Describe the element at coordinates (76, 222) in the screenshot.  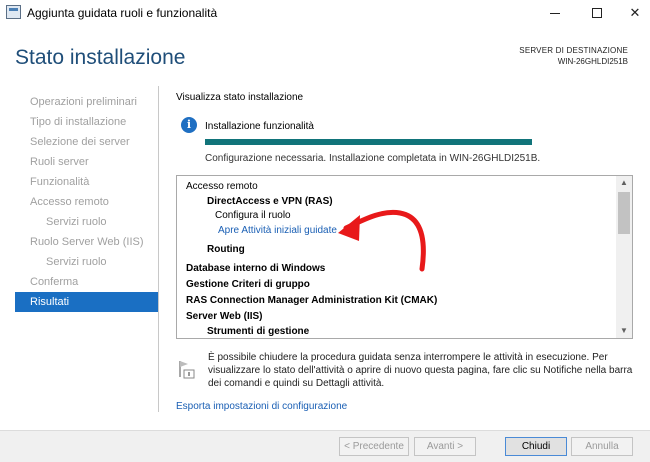
I see `nav-item-servizi-ruolo-ras: Servizi ruolo` at that location.